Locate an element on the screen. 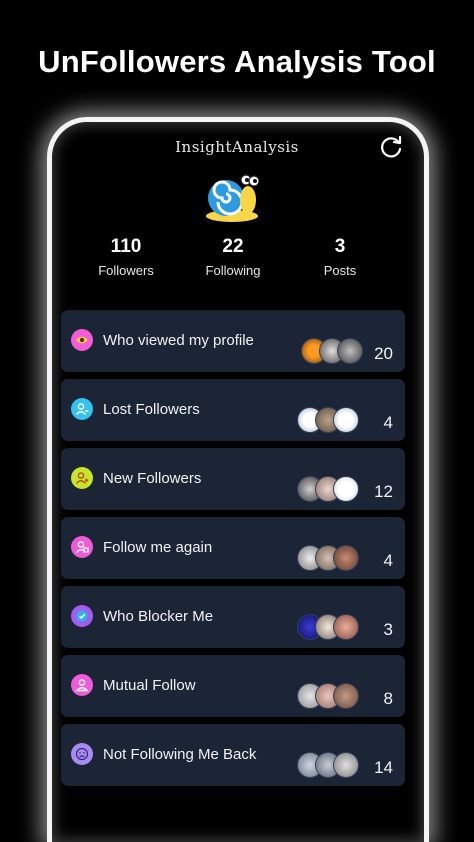 This screenshot has width=474, height=842. stat-value: 110 is located at coordinates (126, 246).